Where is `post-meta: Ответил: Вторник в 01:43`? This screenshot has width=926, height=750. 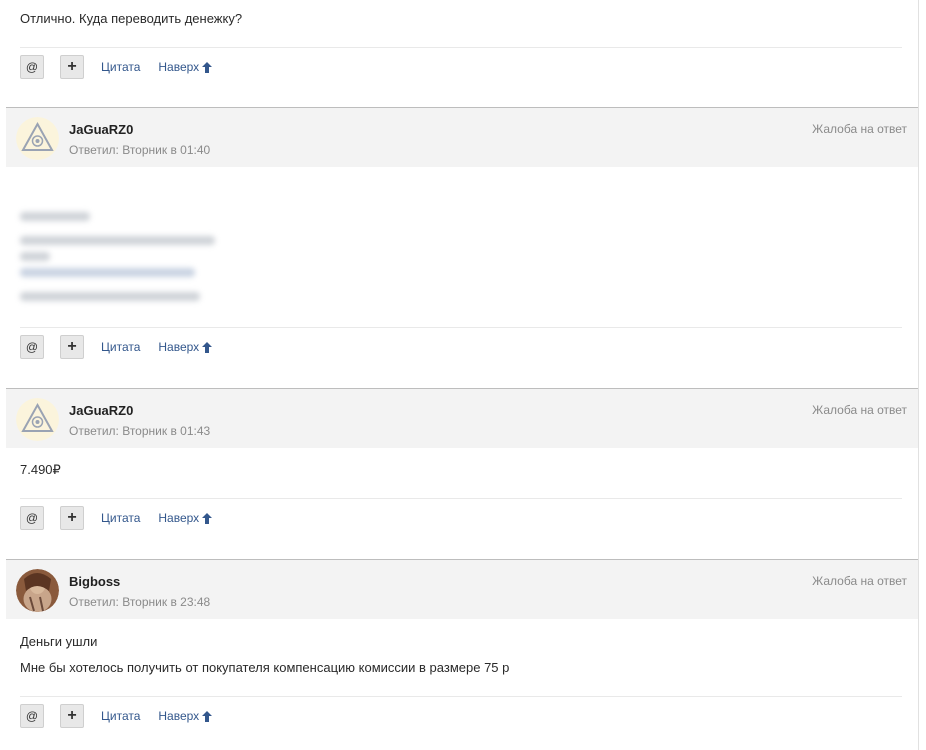 post-meta: Ответил: Вторник в 01:43 is located at coordinates (140, 431).